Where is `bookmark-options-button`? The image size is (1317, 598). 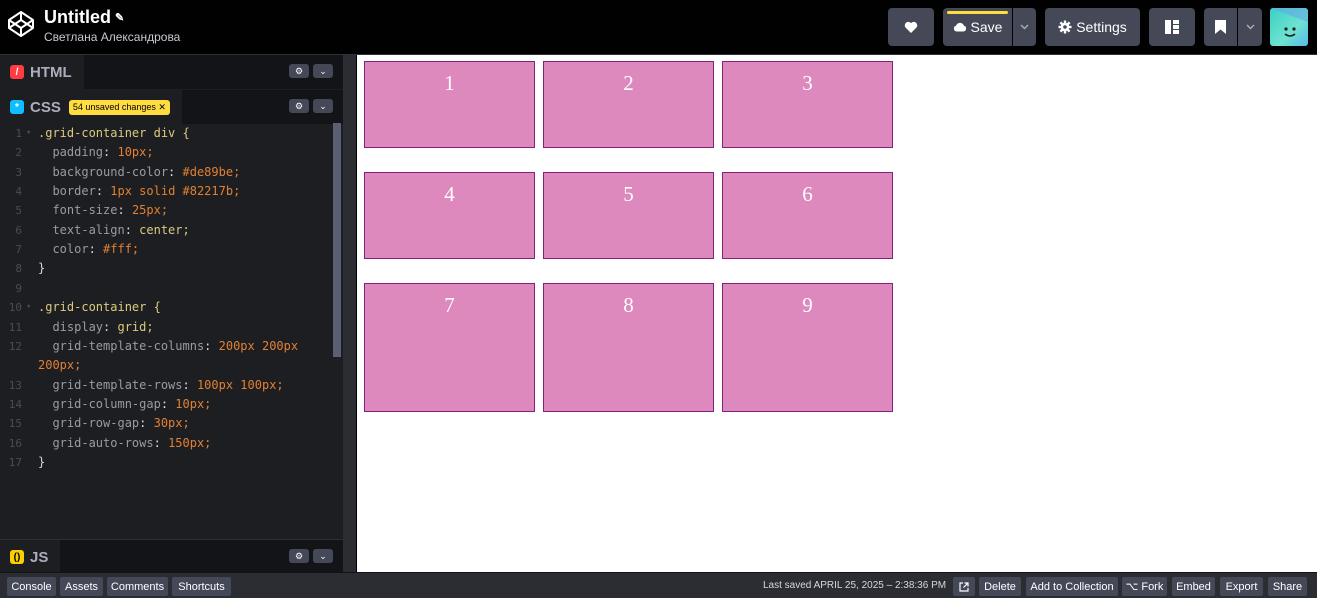 bookmark-options-button is located at coordinates (1250, 27).